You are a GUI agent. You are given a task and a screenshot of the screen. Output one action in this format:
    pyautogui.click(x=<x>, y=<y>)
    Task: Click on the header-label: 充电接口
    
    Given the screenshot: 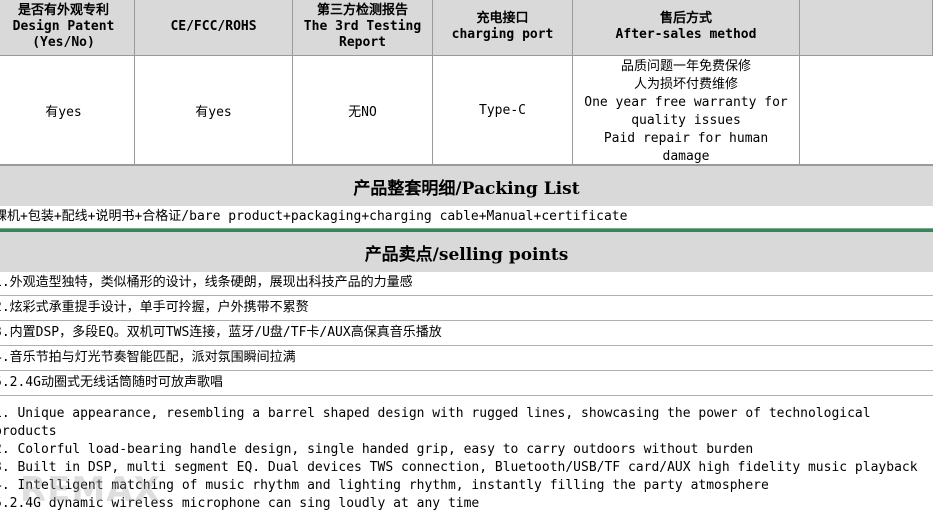 What is the action you would take?
    pyautogui.click(x=502, y=18)
    